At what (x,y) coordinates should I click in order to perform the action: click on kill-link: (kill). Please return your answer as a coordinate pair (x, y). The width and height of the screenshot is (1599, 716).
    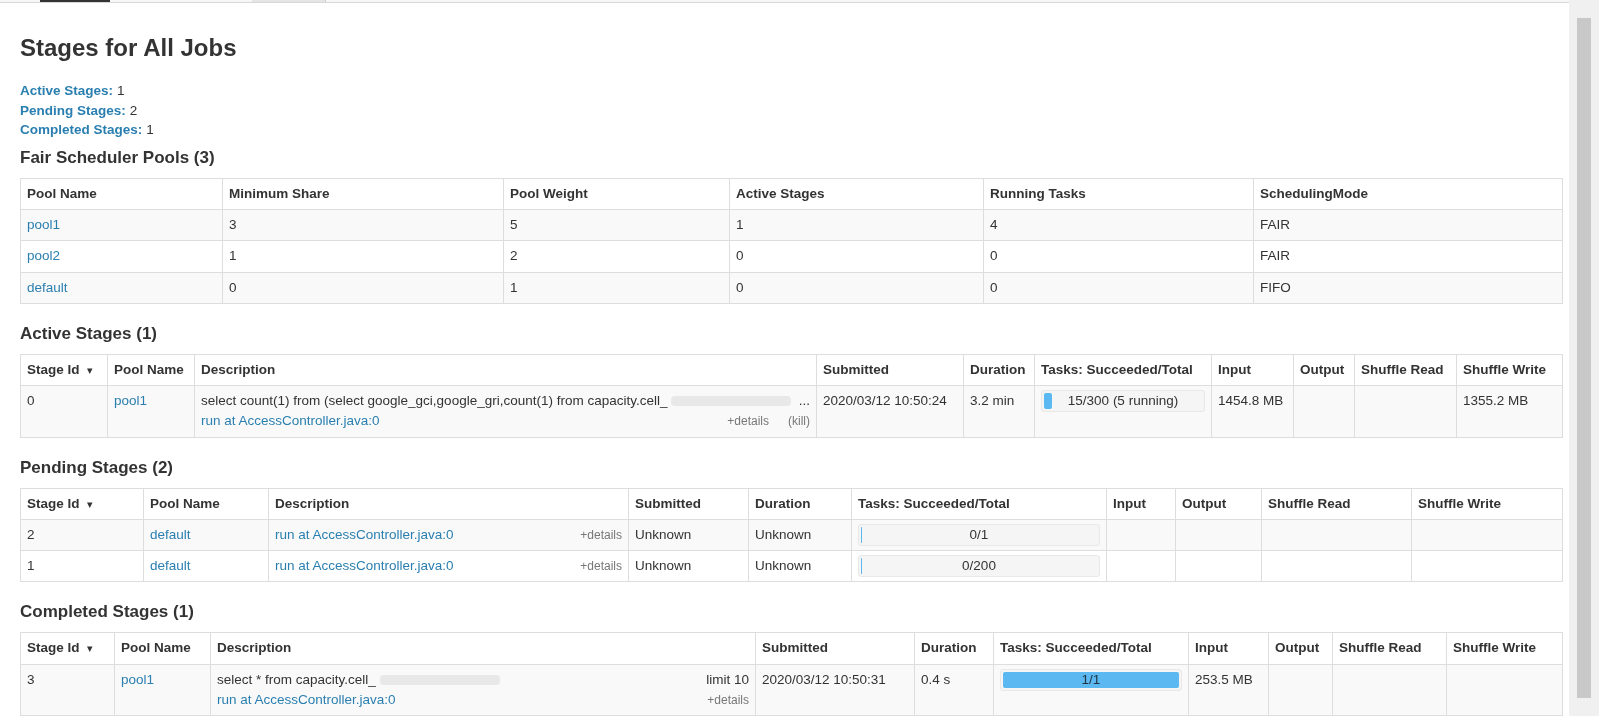
    Looking at the image, I should click on (799, 421).